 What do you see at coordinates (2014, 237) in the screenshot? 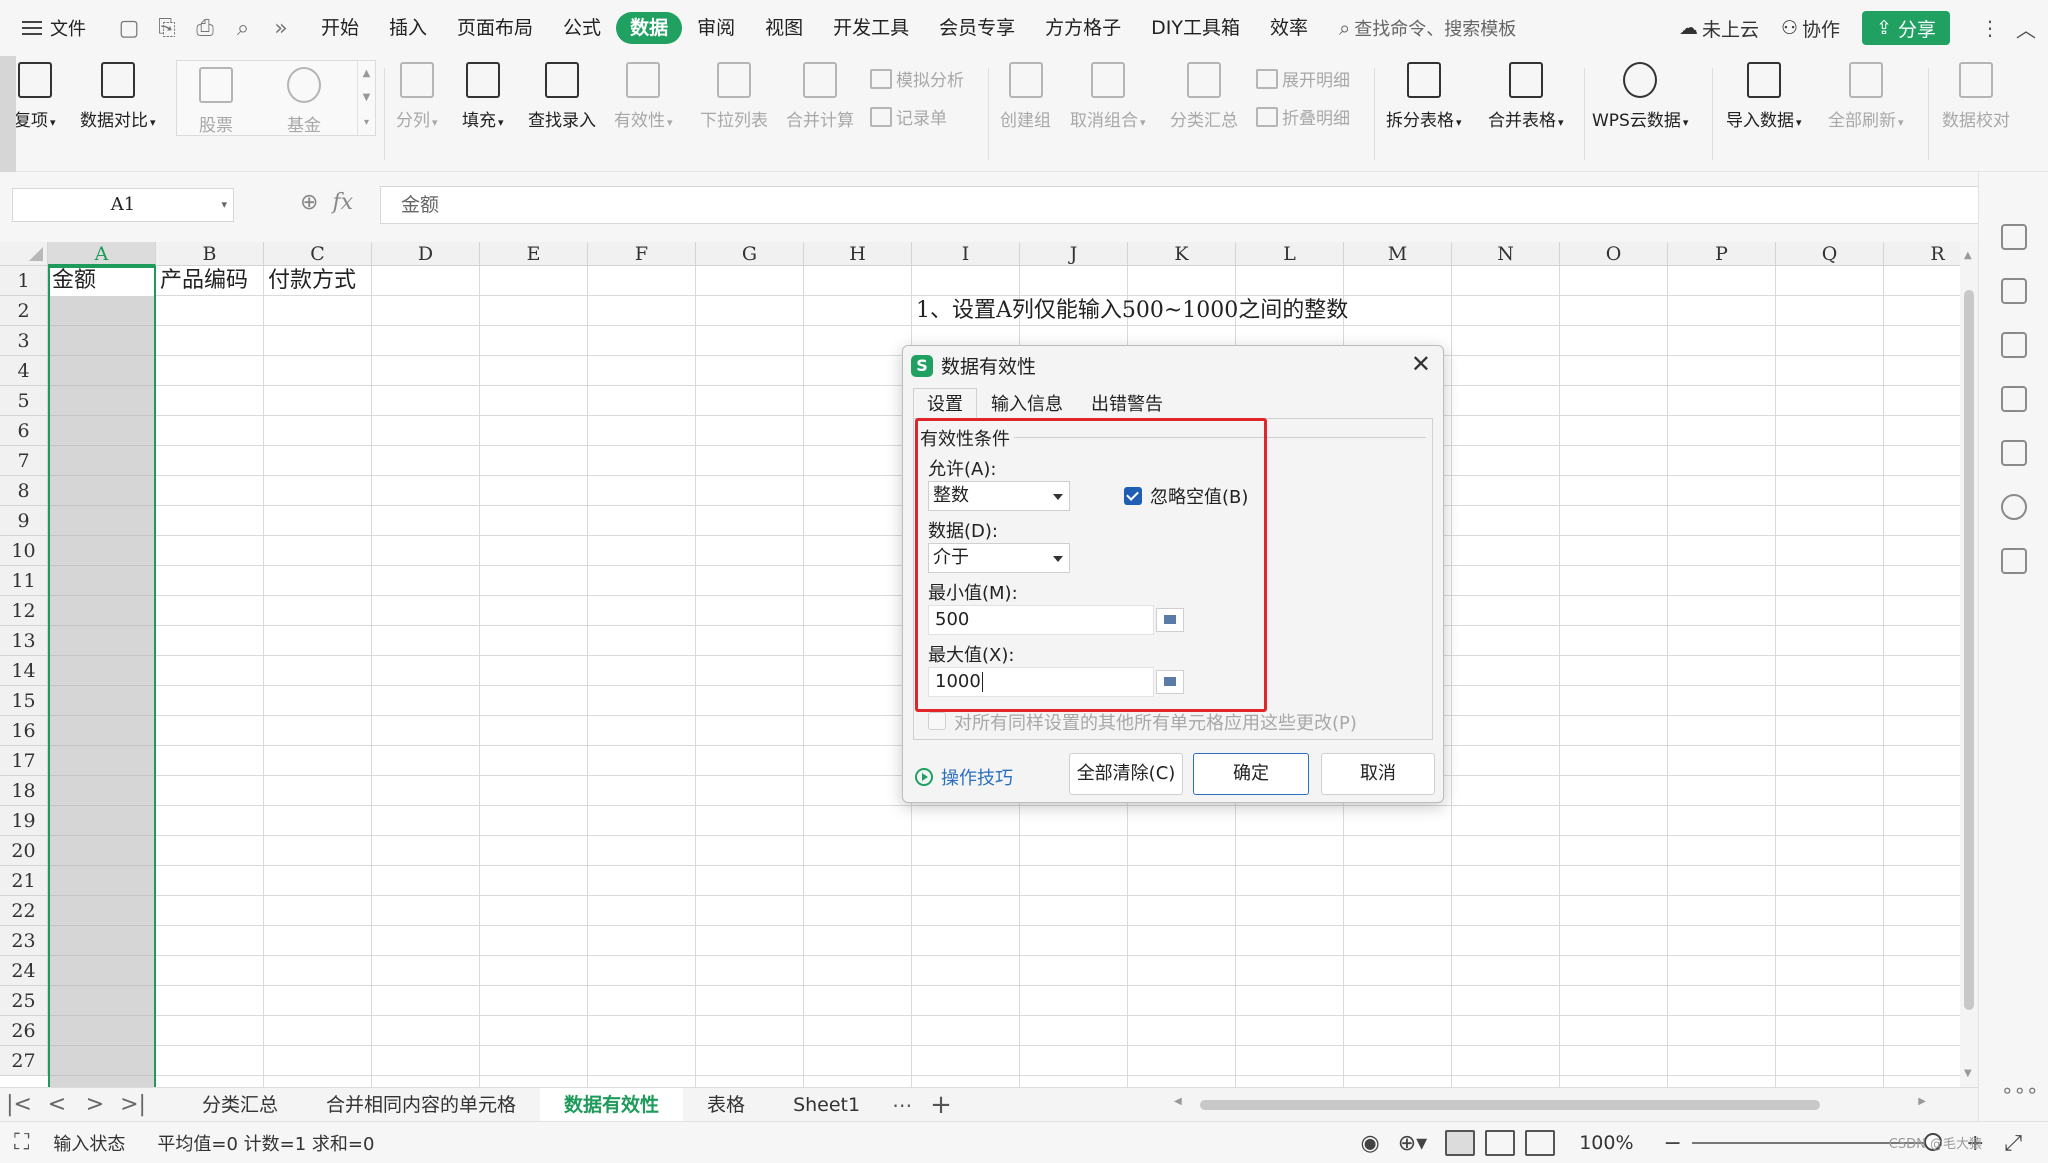
I see `rocket-icon` at bounding box center [2014, 237].